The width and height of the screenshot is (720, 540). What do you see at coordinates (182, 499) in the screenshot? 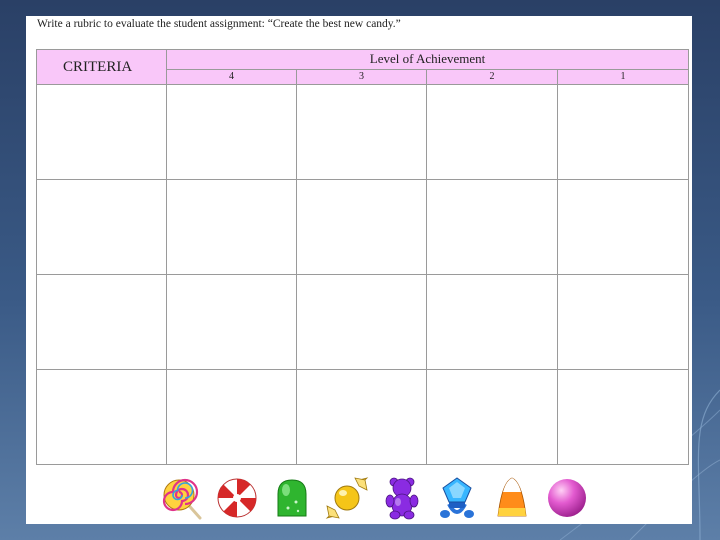
I see `lollipop-icon` at bounding box center [182, 499].